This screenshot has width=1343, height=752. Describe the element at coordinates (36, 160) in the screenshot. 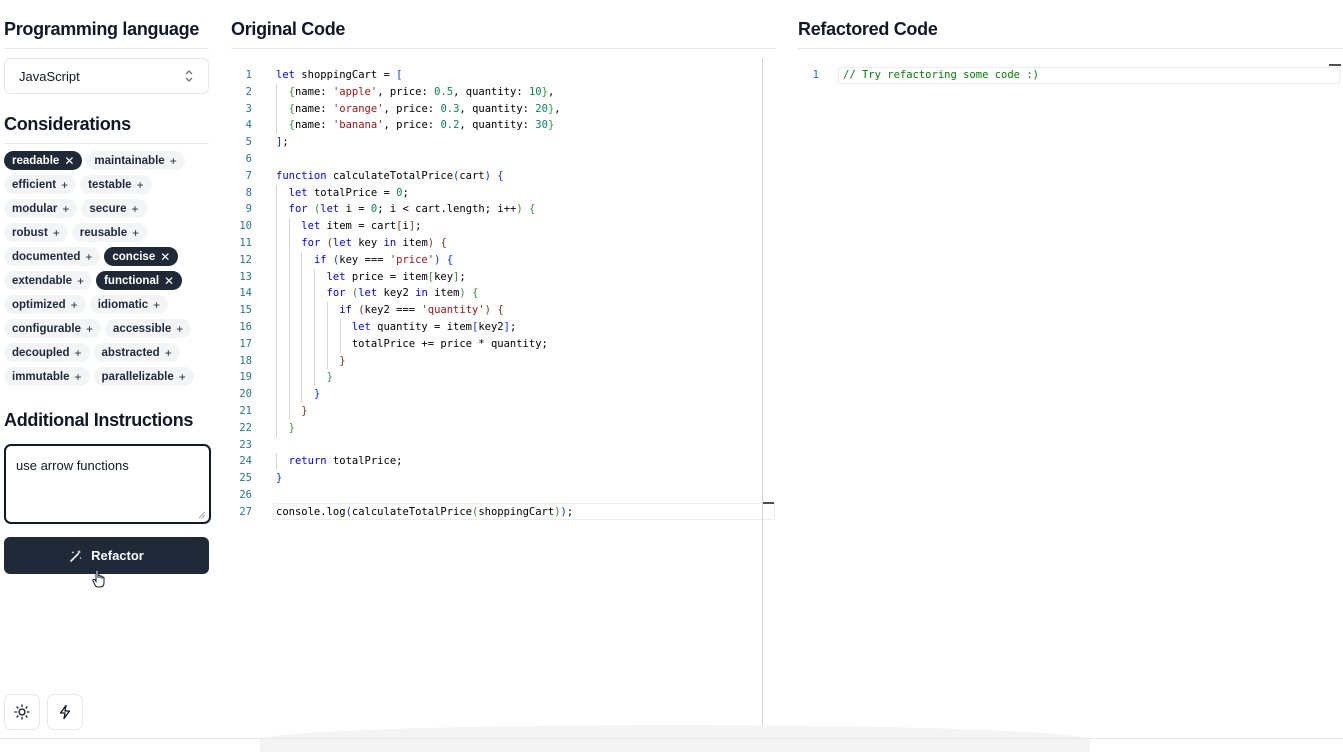

I see `tag-label: readable` at that location.